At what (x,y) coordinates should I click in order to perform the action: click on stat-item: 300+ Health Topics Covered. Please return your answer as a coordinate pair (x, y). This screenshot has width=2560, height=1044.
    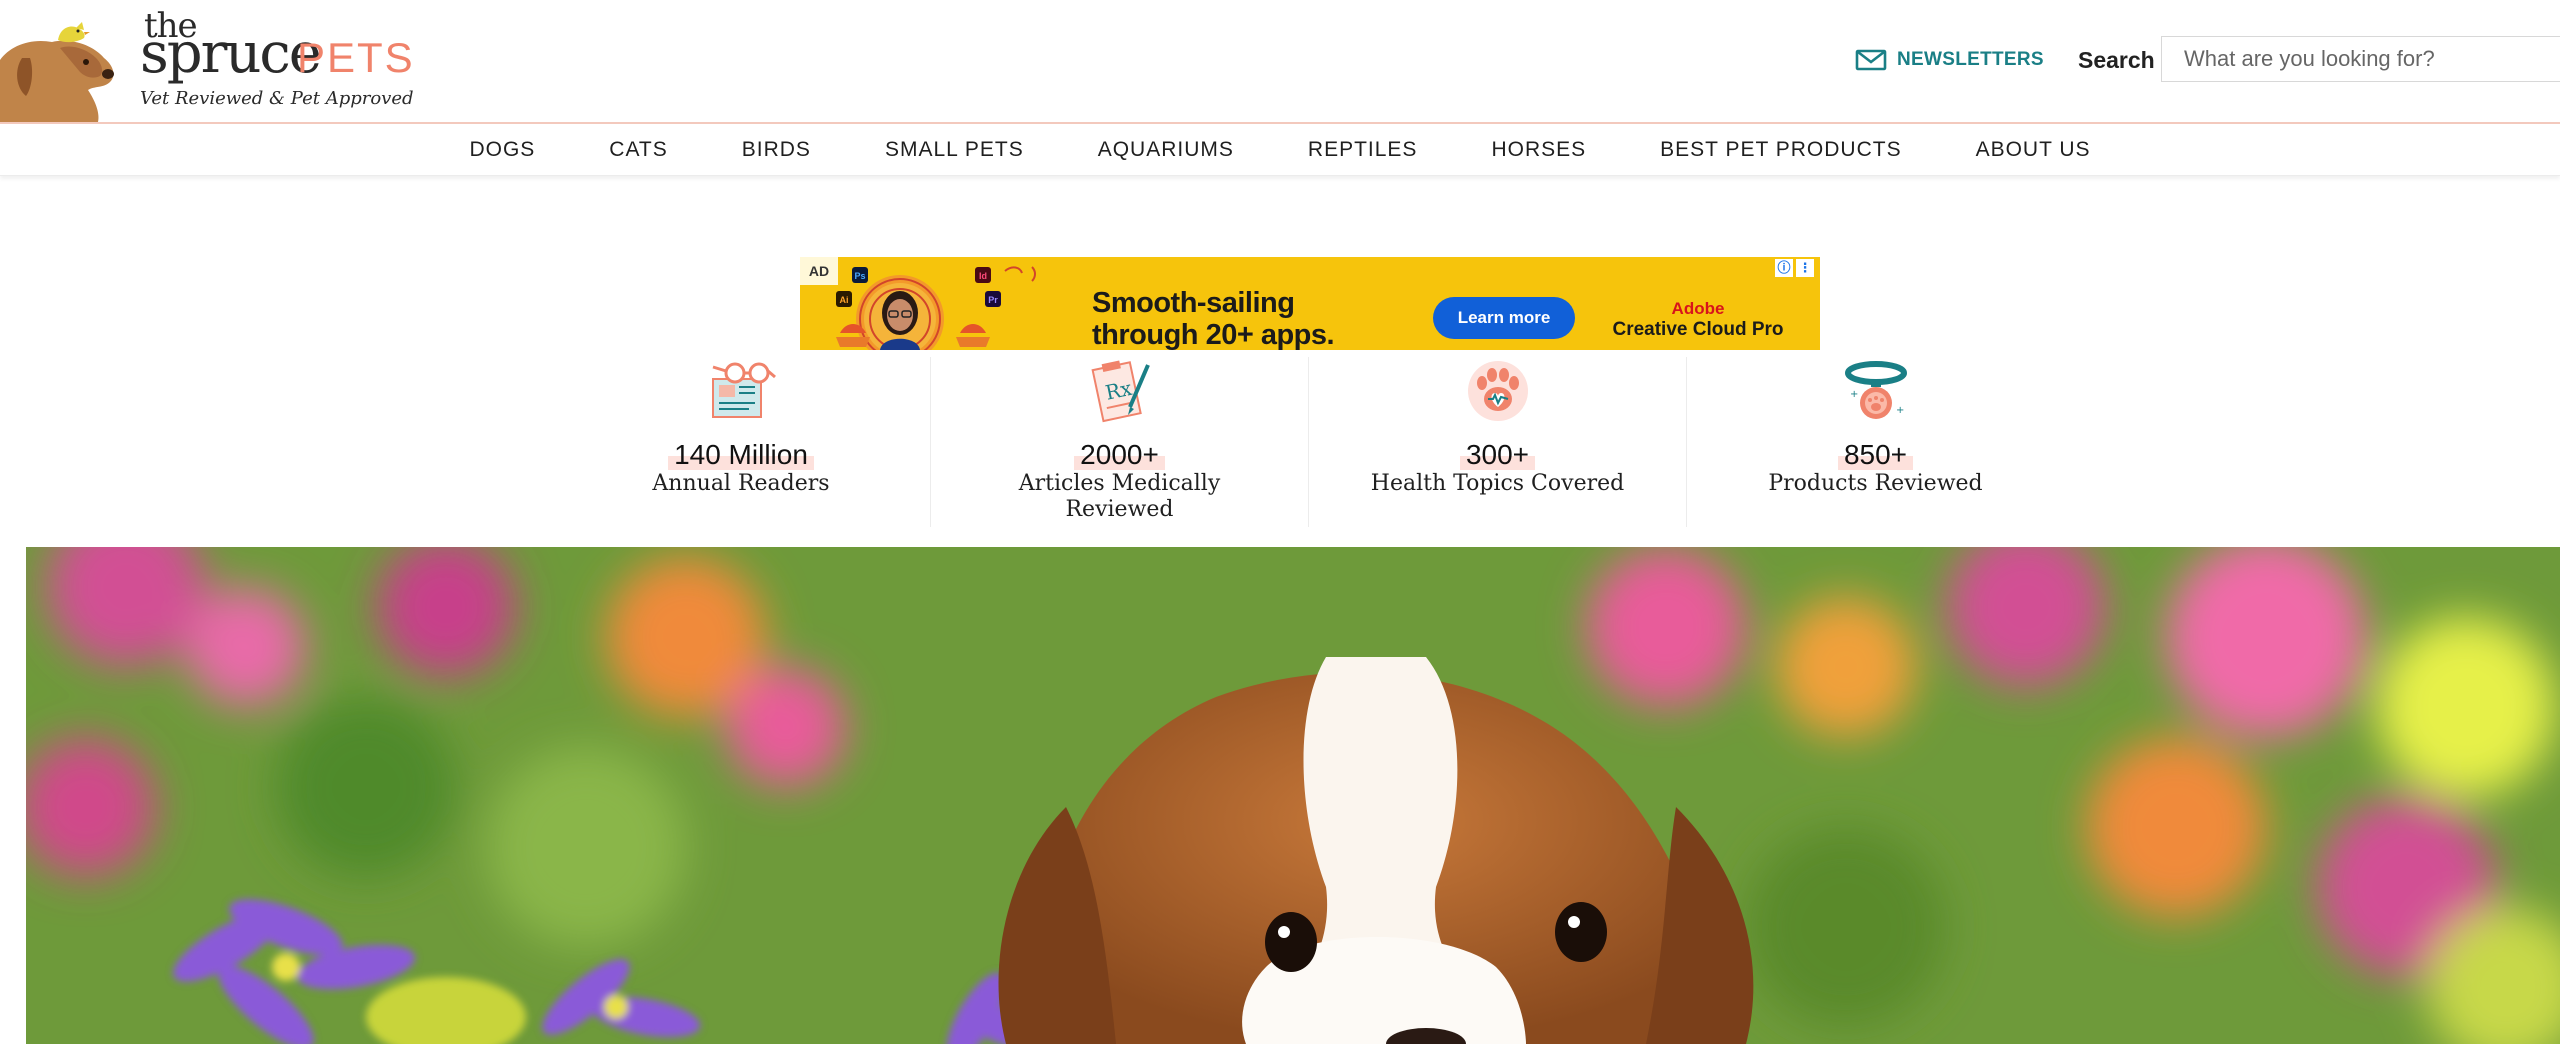
    Looking at the image, I should click on (1497, 442).